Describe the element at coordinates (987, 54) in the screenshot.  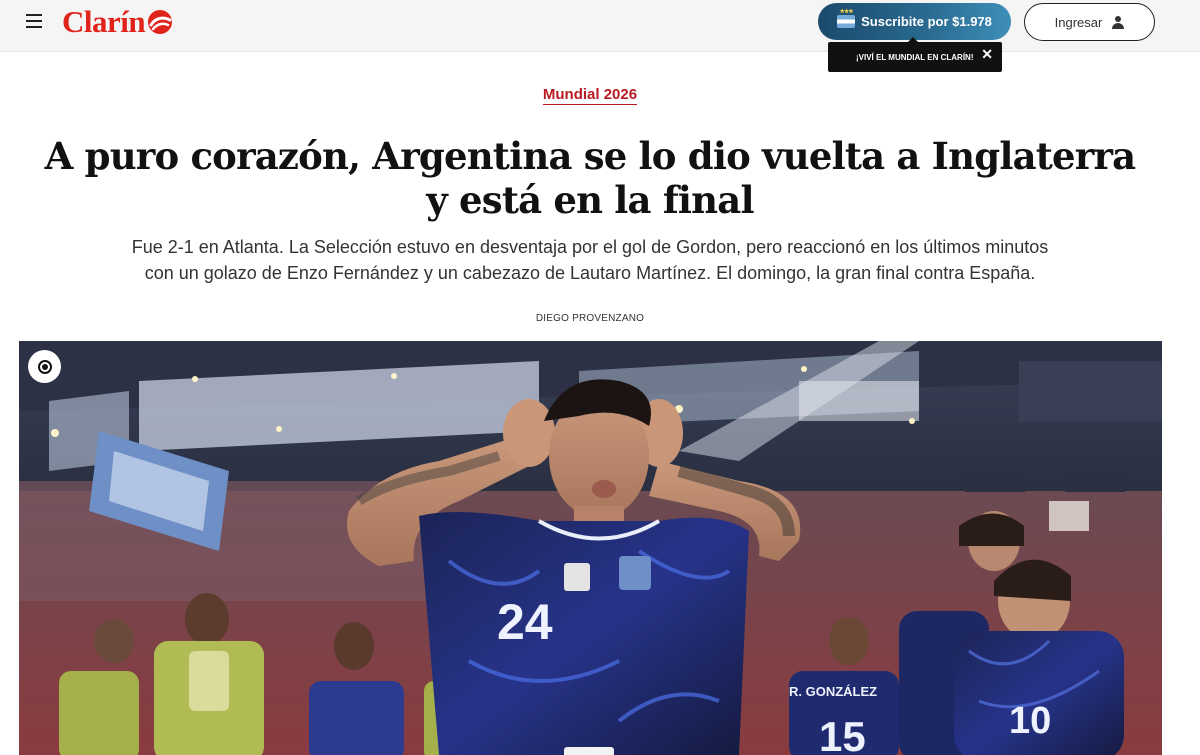
I see `close-icon: ✕` at that location.